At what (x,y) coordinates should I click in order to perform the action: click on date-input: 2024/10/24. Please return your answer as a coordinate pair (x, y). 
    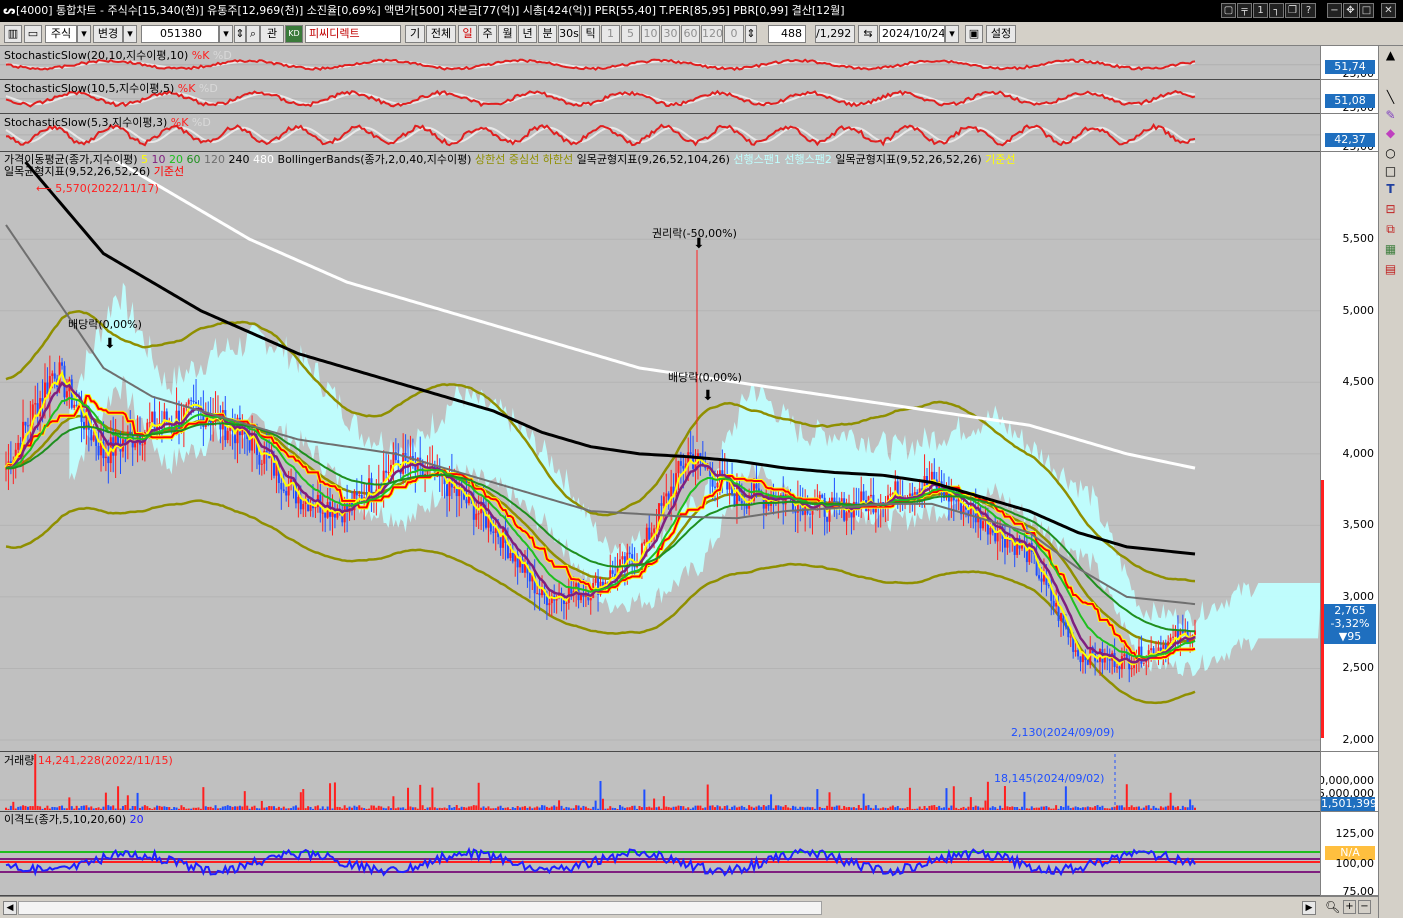
    Looking at the image, I should click on (912, 34).